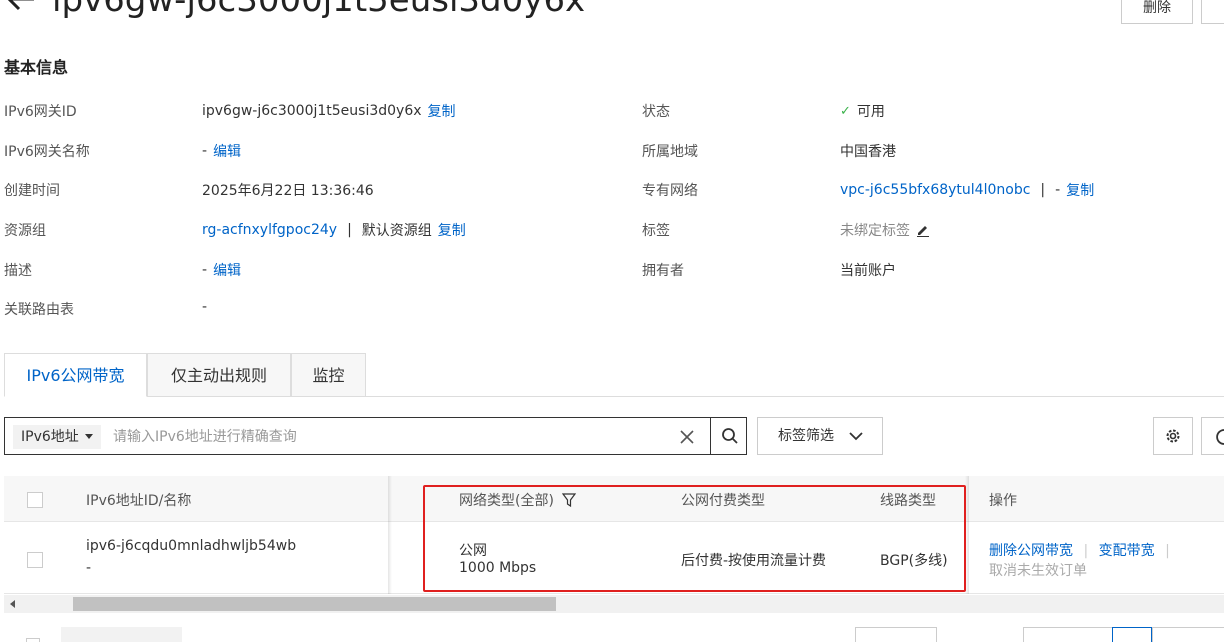 The image size is (1224, 642). What do you see at coordinates (868, 270) in the screenshot?
I see `info-value-owner: 当前账户` at bounding box center [868, 270].